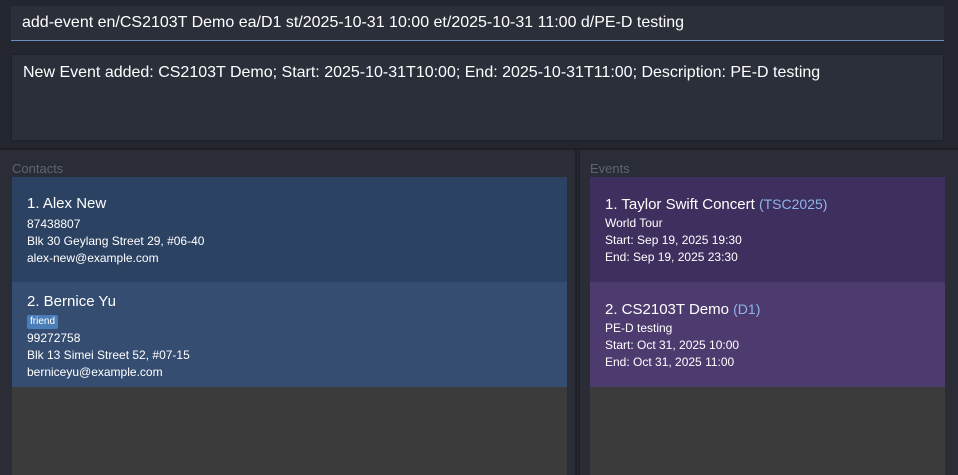 This screenshot has height=475, width=958. Describe the element at coordinates (747, 309) in the screenshot. I see `event-code: (D1)` at that location.